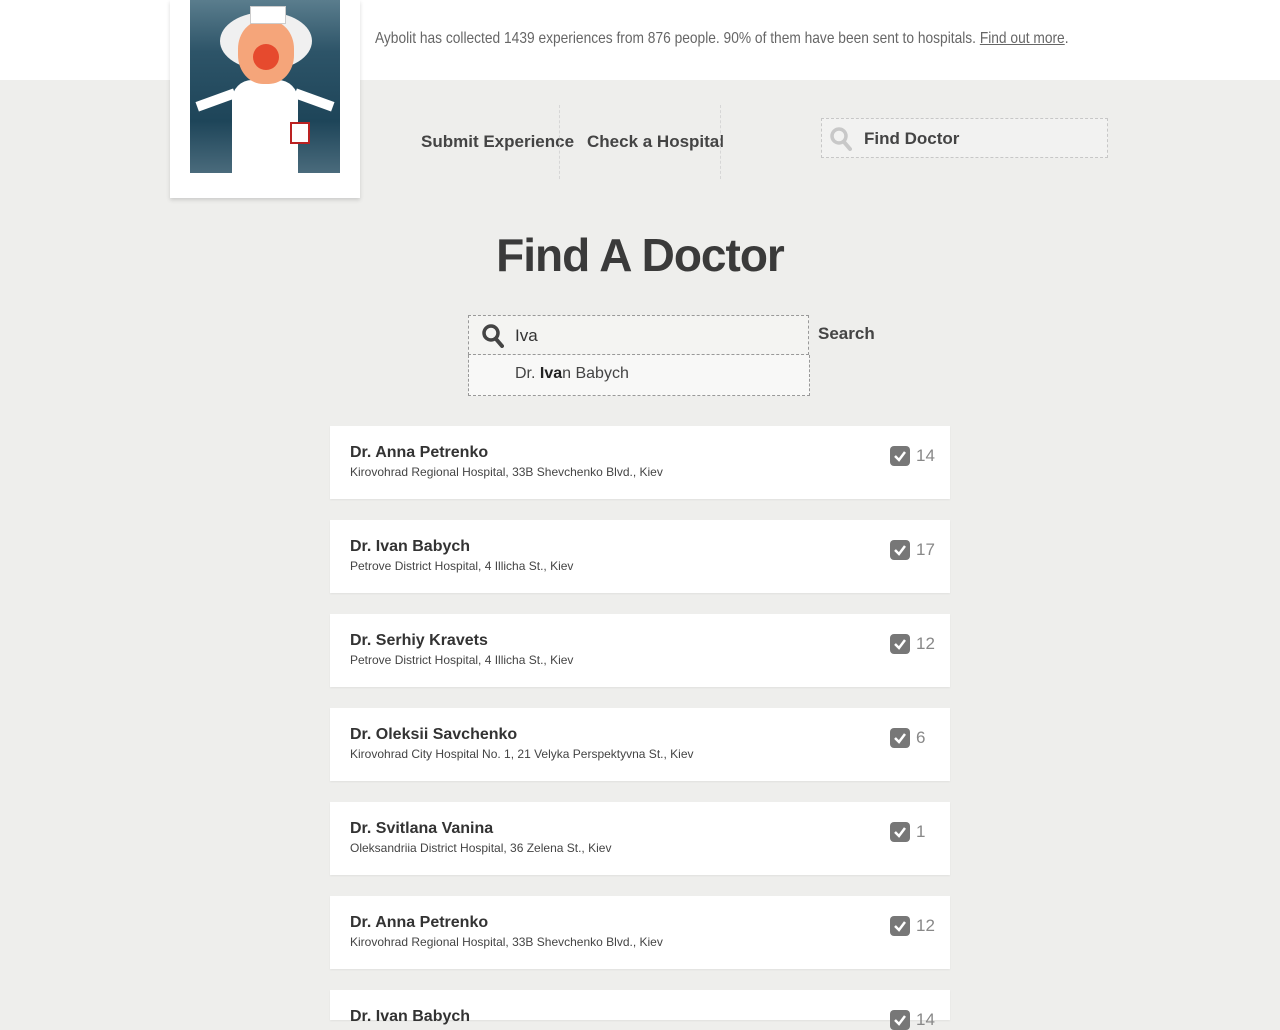 This screenshot has height=1030, width=1280. Describe the element at coordinates (846, 334) in the screenshot. I see `search-button: Search` at that location.